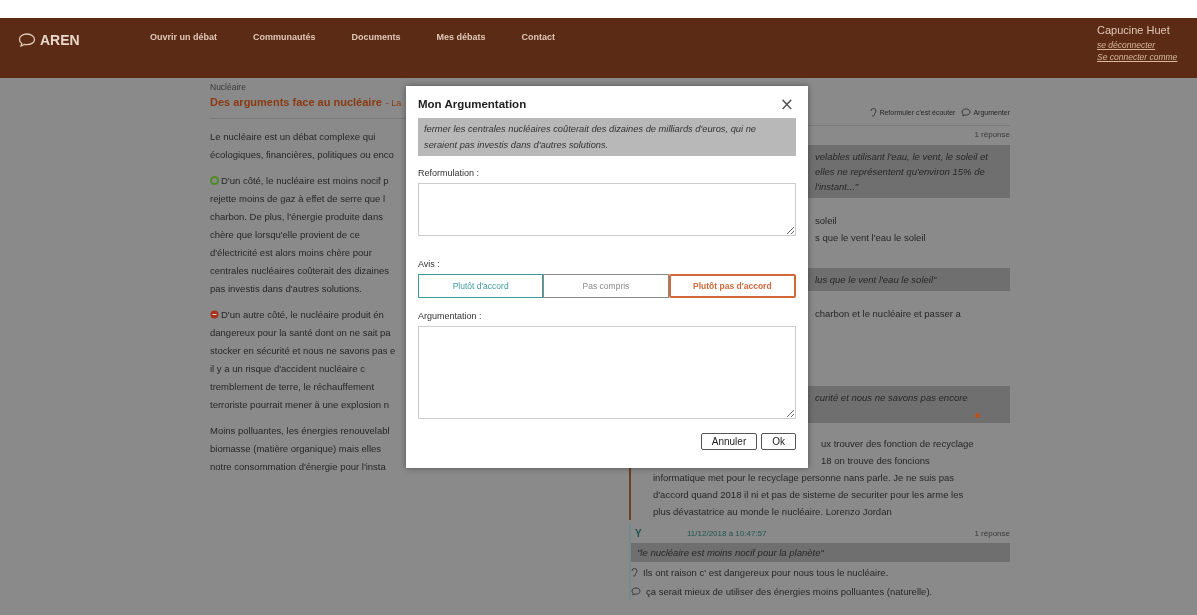  Describe the element at coordinates (481, 286) in the screenshot. I see `opinion-button: Plutôt d'accord` at that location.